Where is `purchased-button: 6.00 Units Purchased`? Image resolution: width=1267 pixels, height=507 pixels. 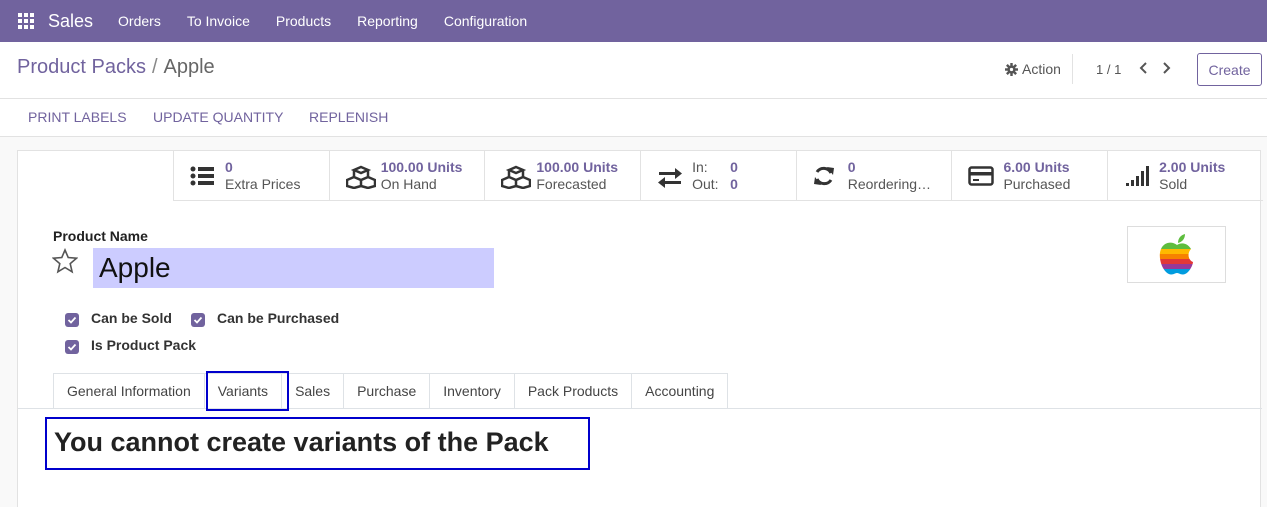
purchased-button: 6.00 Units Purchased is located at coordinates (1029, 176).